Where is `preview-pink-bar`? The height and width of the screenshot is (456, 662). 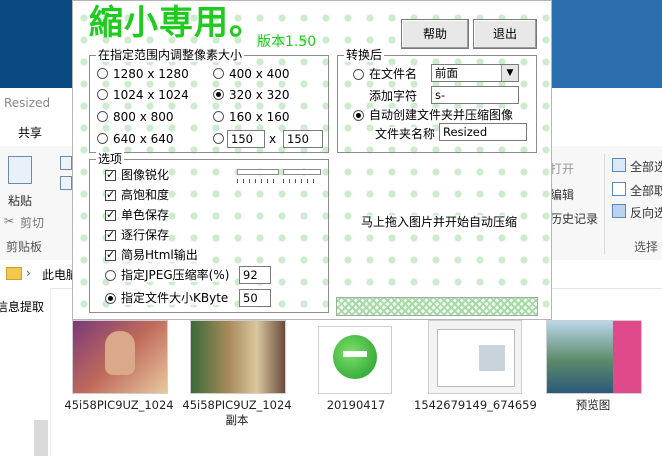
preview-pink-bar is located at coordinates (627, 357).